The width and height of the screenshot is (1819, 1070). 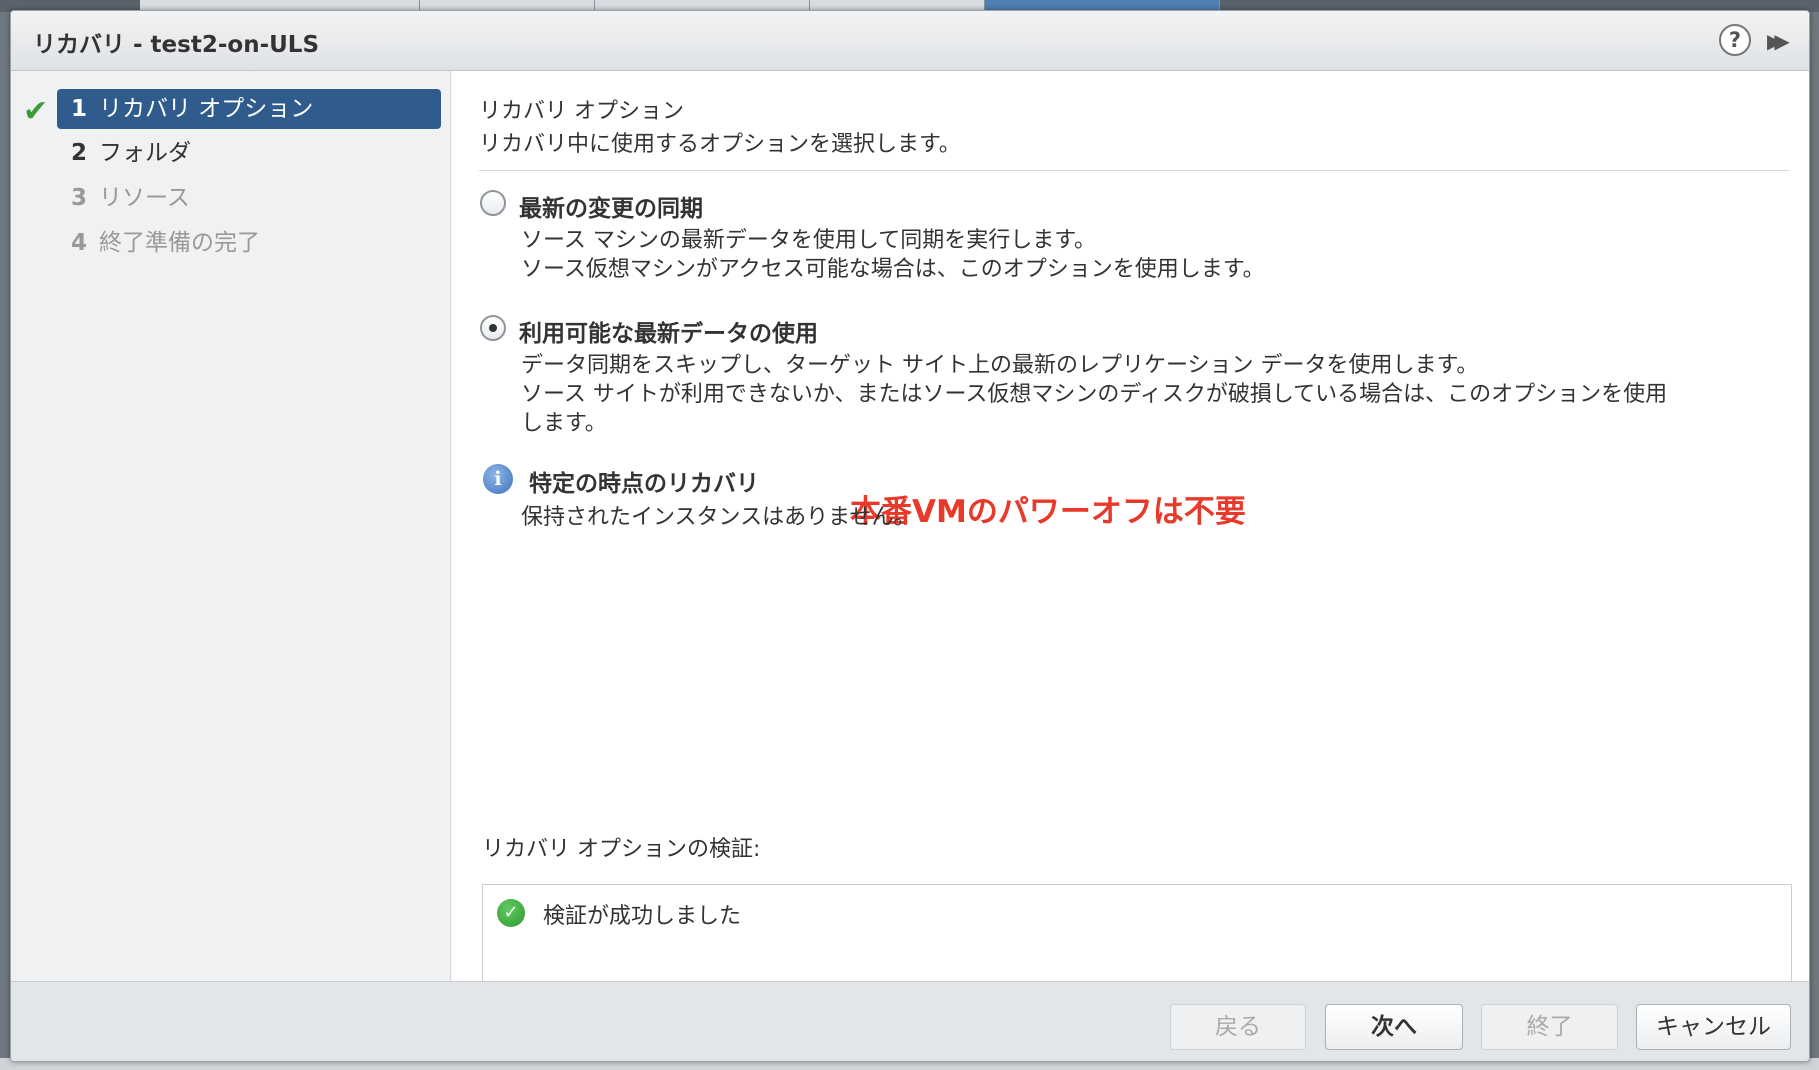 I want to click on step-number: 4, so click(x=79, y=243).